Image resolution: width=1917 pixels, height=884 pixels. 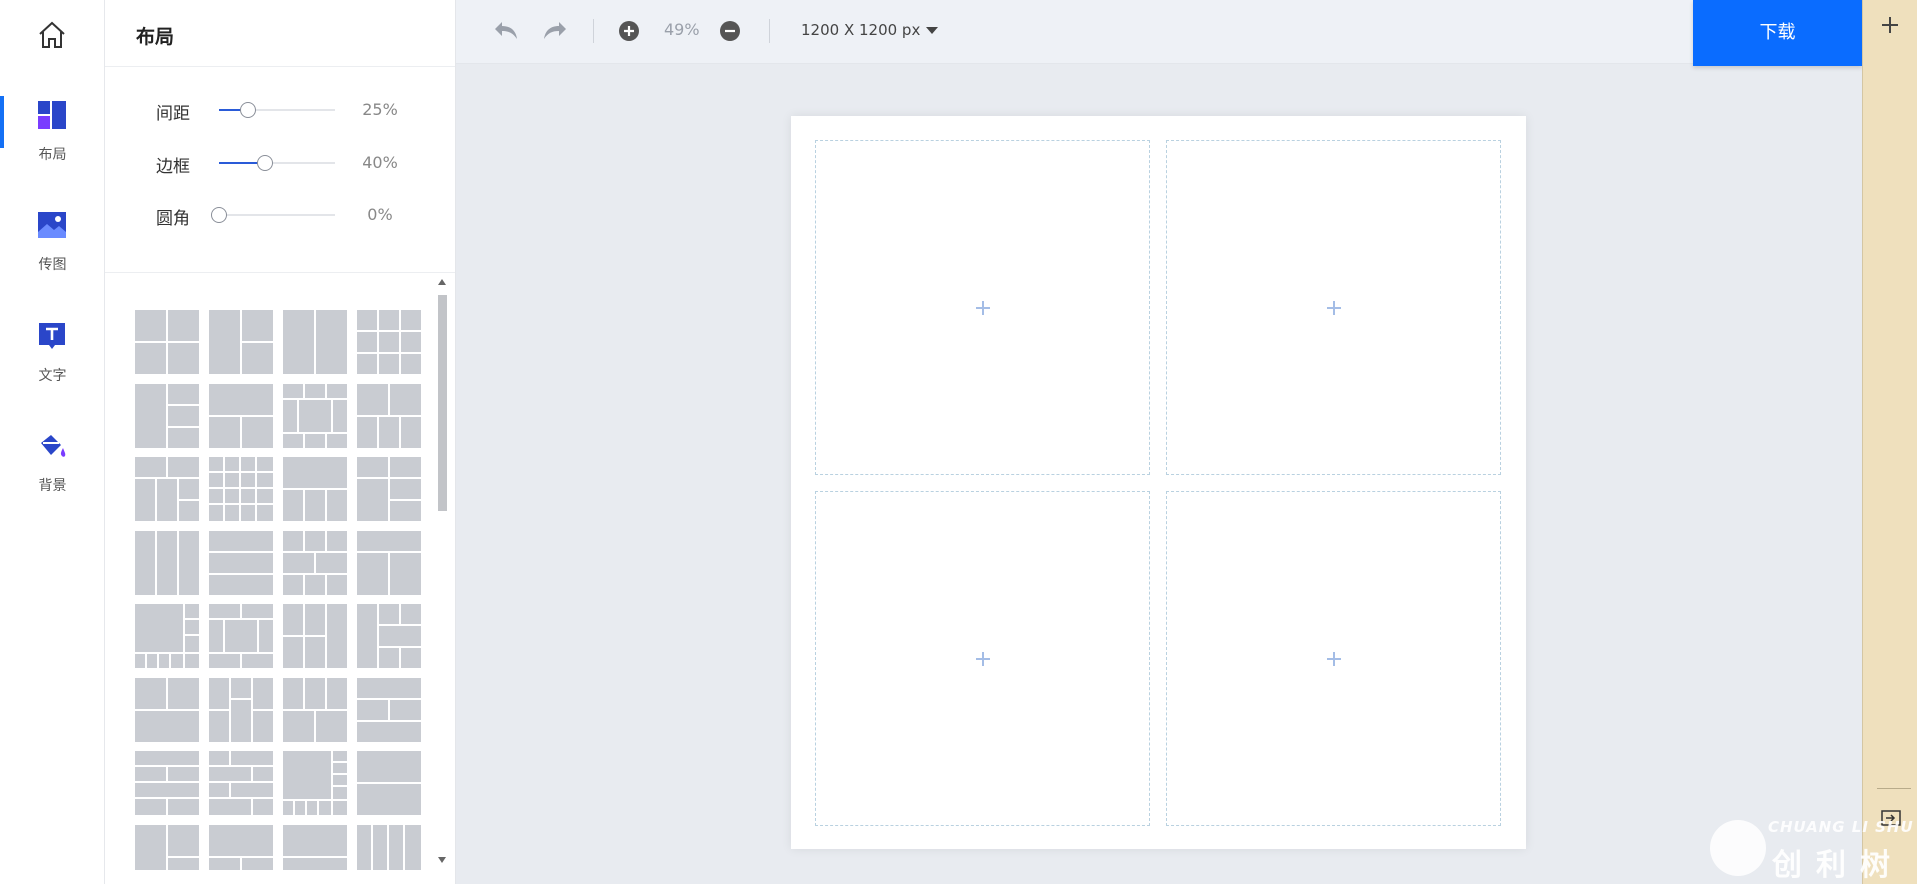 I want to click on template-scrollbar, so click(x=442, y=570).